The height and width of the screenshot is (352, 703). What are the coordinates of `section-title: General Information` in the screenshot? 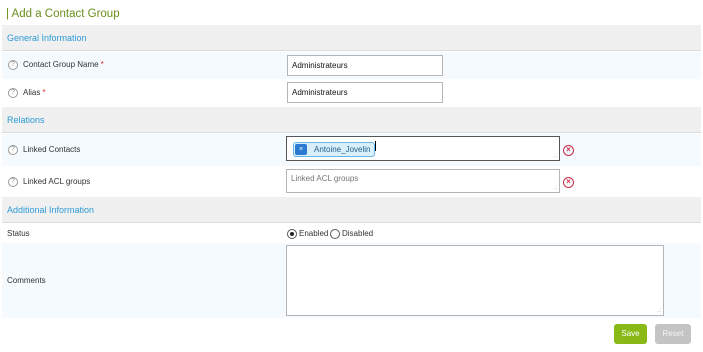 It's located at (47, 38).